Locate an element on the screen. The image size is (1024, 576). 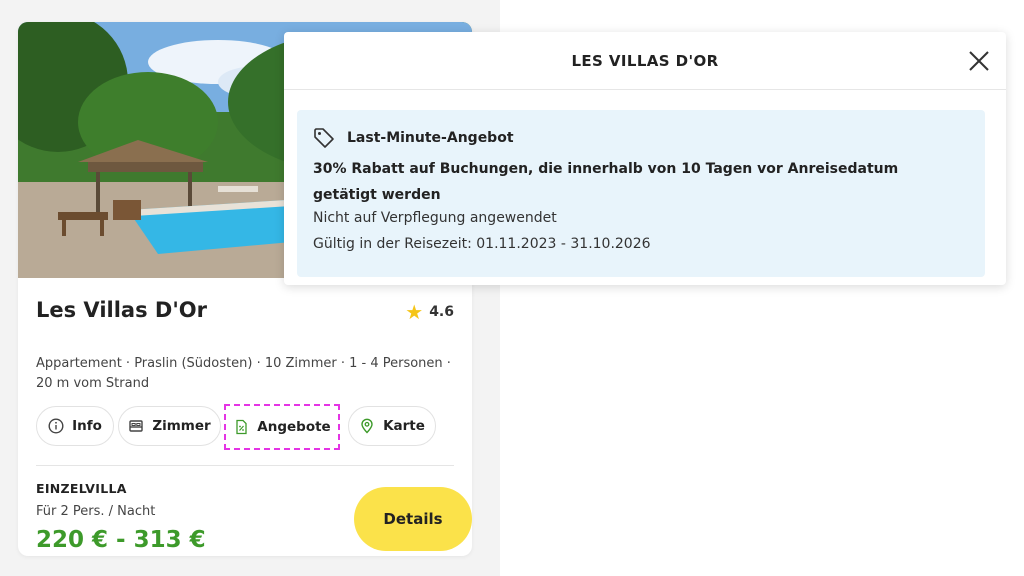
divider is located at coordinates (245, 465).